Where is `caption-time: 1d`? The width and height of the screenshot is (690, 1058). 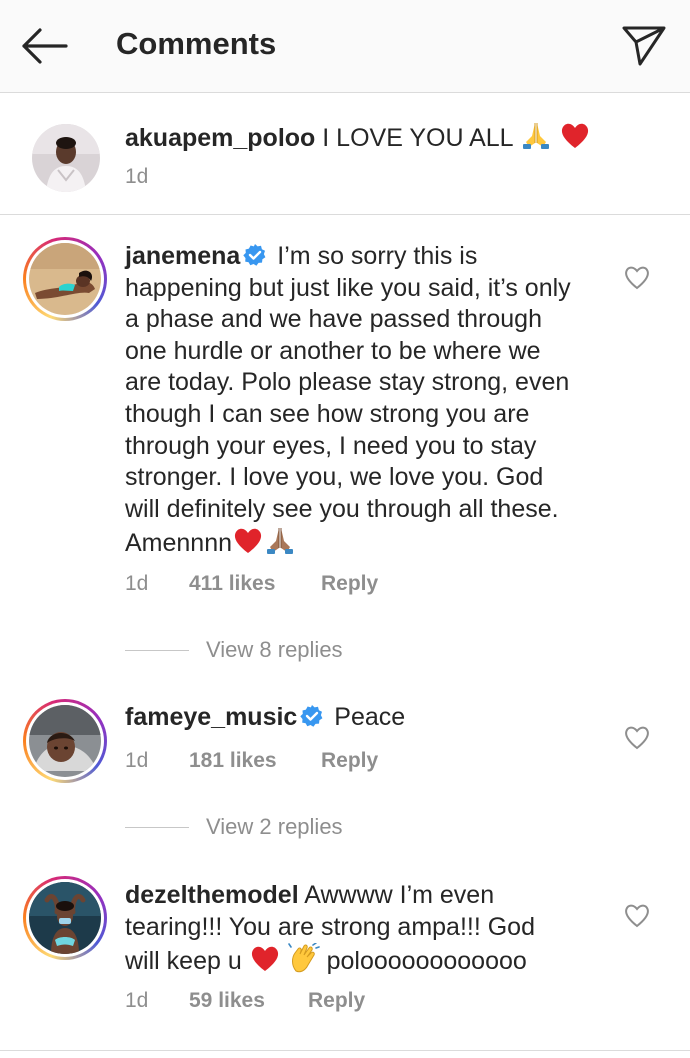 caption-time: 1d is located at coordinates (137, 176).